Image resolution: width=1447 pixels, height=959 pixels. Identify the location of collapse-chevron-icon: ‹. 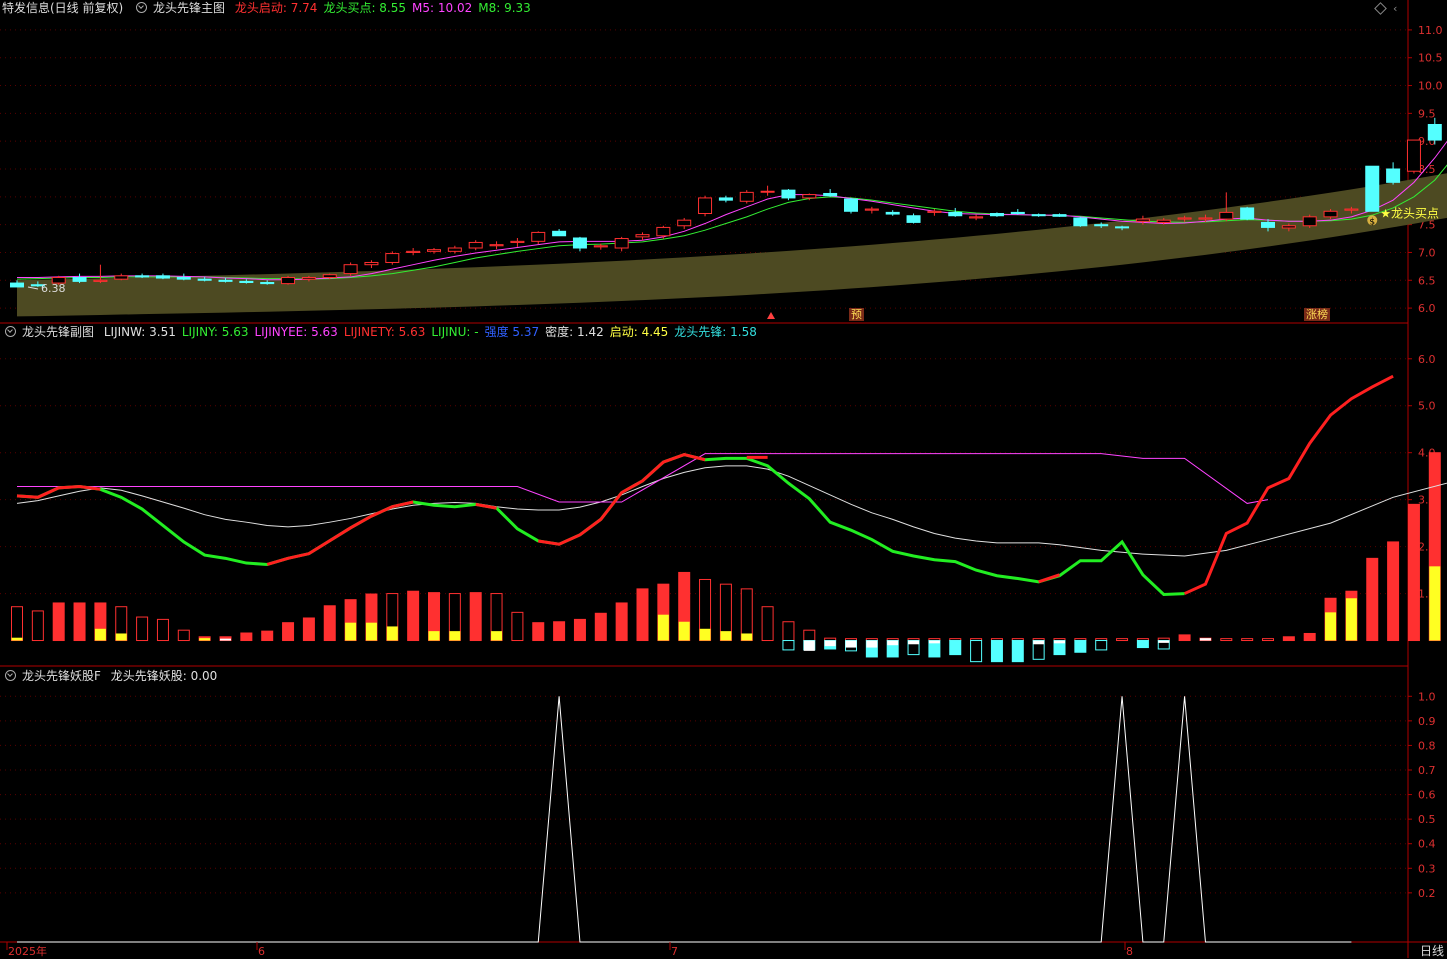
(1395, 8).